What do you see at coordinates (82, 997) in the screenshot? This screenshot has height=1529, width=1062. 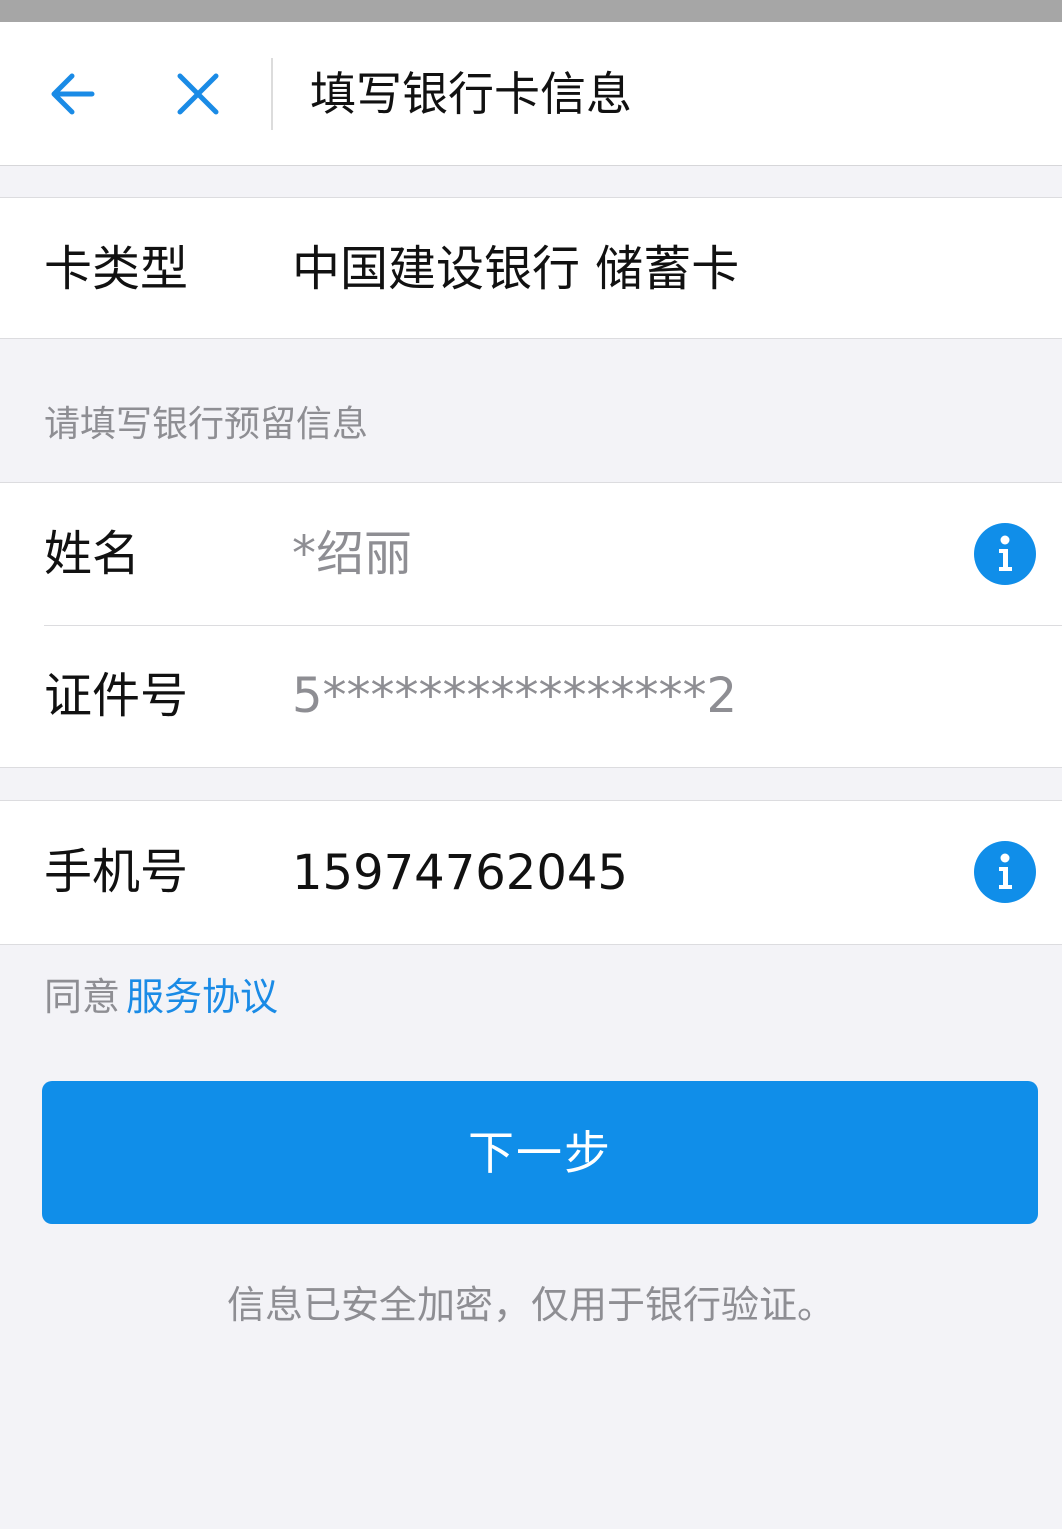 I see `agreement-prefix: 同意` at bounding box center [82, 997].